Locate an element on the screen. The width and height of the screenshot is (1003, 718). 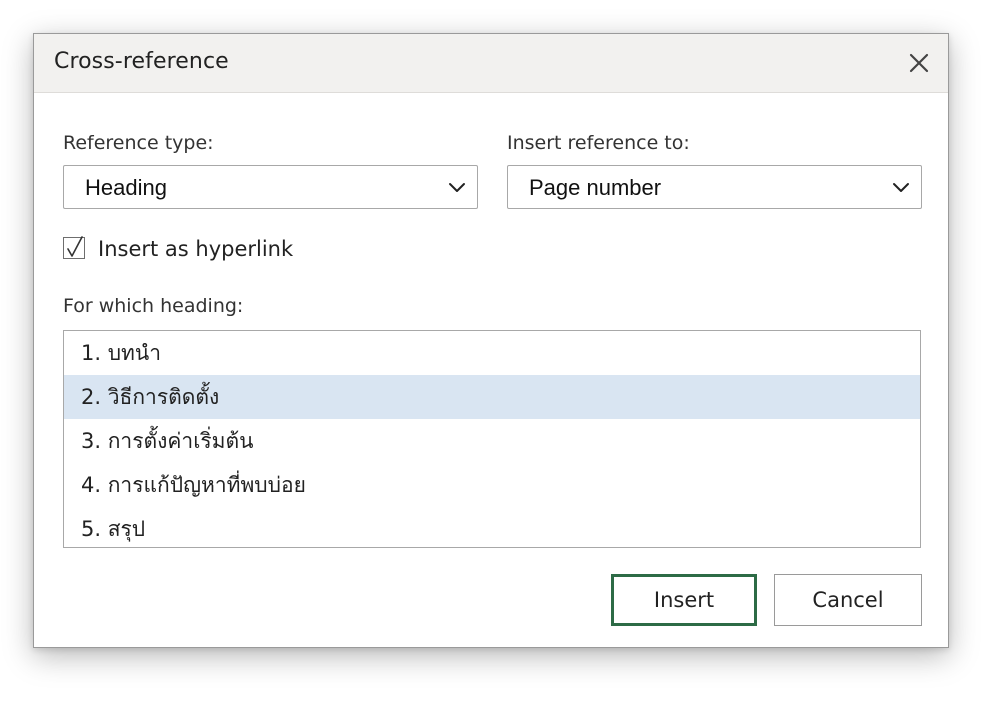
close-button is located at coordinates (919, 63).